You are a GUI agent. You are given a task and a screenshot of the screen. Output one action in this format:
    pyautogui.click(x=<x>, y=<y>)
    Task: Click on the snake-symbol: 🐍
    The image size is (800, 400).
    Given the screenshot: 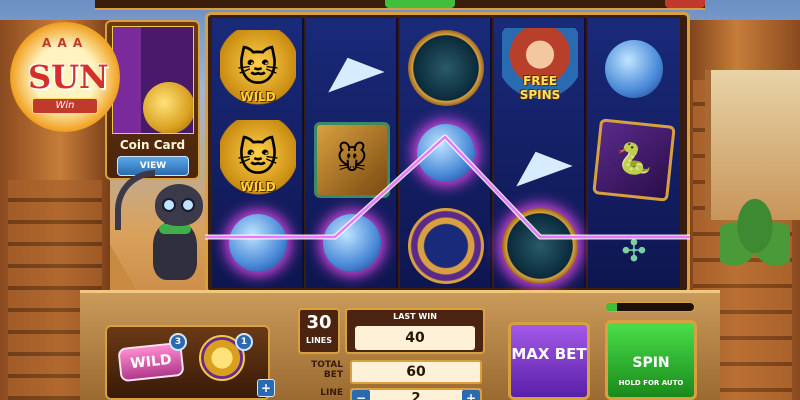 What is the action you would take?
    pyautogui.click(x=634, y=160)
    